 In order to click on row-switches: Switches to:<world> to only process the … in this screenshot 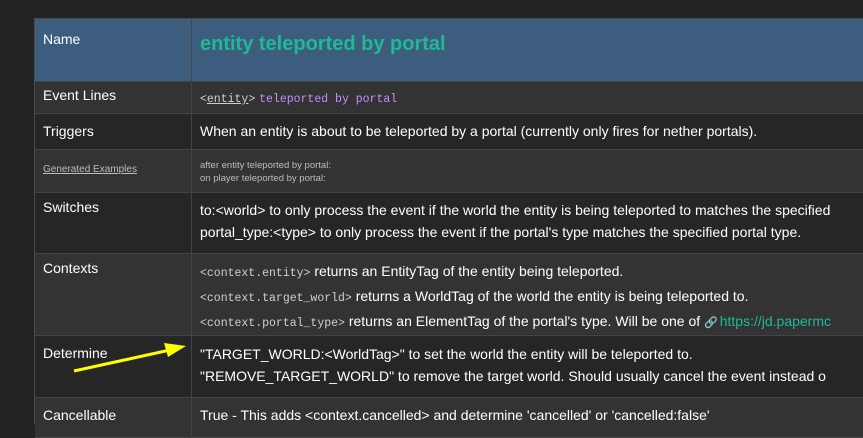, I will do `click(449, 223)`.